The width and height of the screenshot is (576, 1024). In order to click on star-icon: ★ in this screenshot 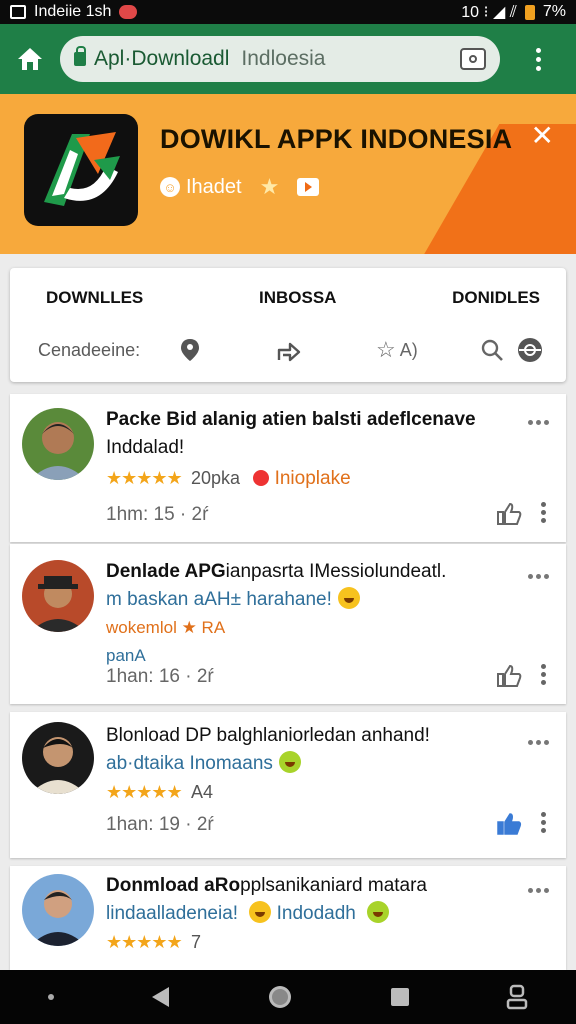, I will do `click(270, 187)`.